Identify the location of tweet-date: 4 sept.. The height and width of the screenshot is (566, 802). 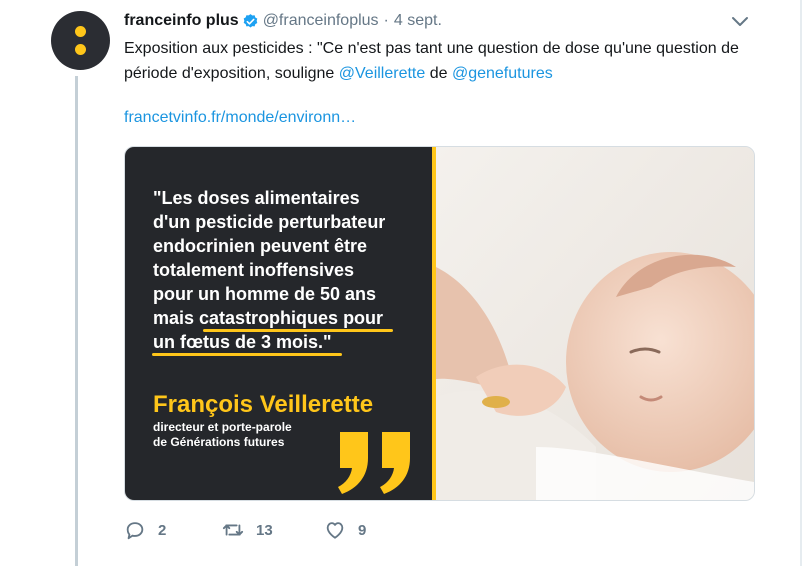
(418, 21).